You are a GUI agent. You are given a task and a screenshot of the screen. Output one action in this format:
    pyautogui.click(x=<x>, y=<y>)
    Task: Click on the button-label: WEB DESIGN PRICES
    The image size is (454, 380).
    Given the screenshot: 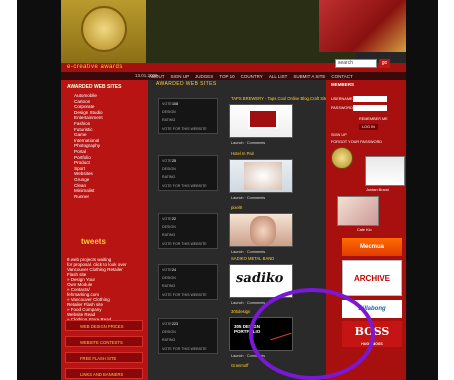 What is the action you would take?
    pyautogui.click(x=102, y=326)
    